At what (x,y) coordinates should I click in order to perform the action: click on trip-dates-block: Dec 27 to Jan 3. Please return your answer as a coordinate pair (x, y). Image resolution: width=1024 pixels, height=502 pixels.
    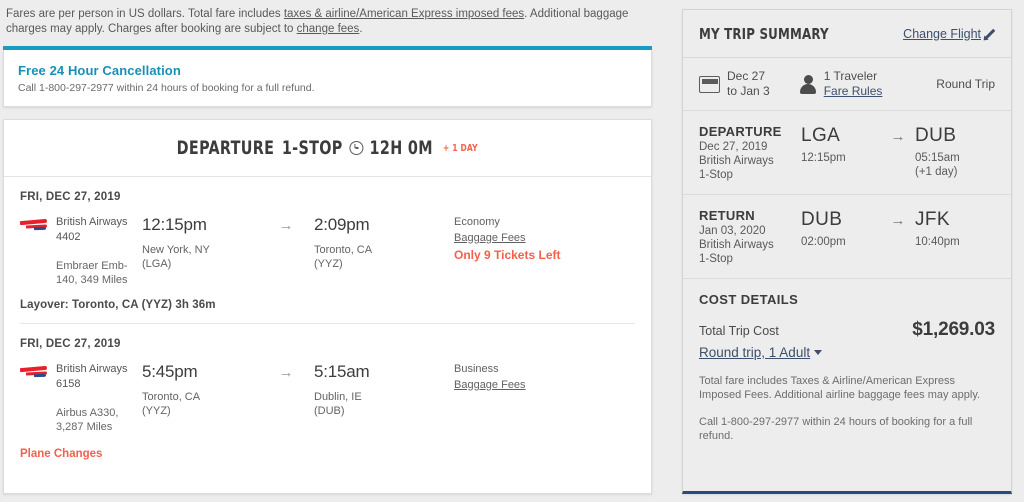
    Looking at the image, I should click on (734, 84).